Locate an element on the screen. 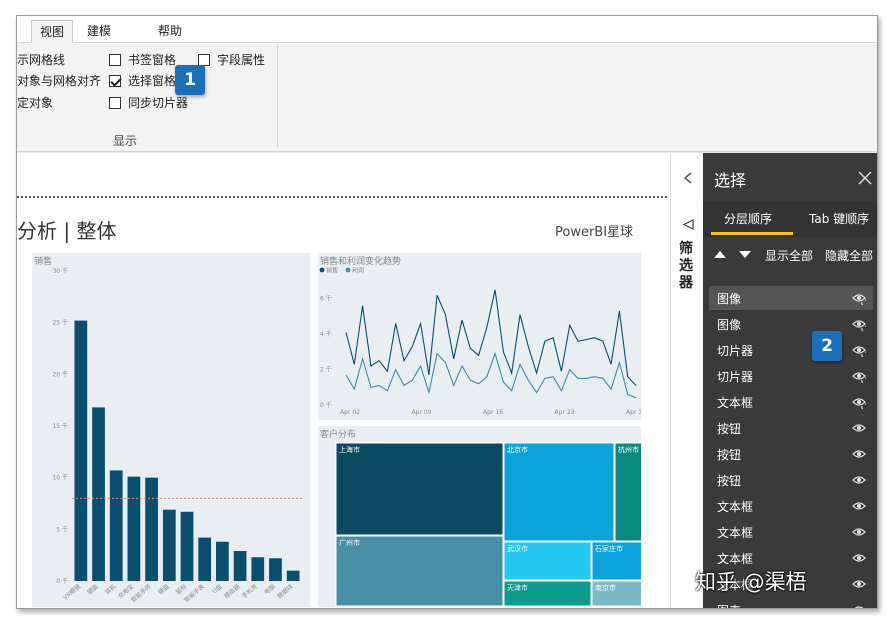  x-tick-label: 耳机 is located at coordinates (110, 589).